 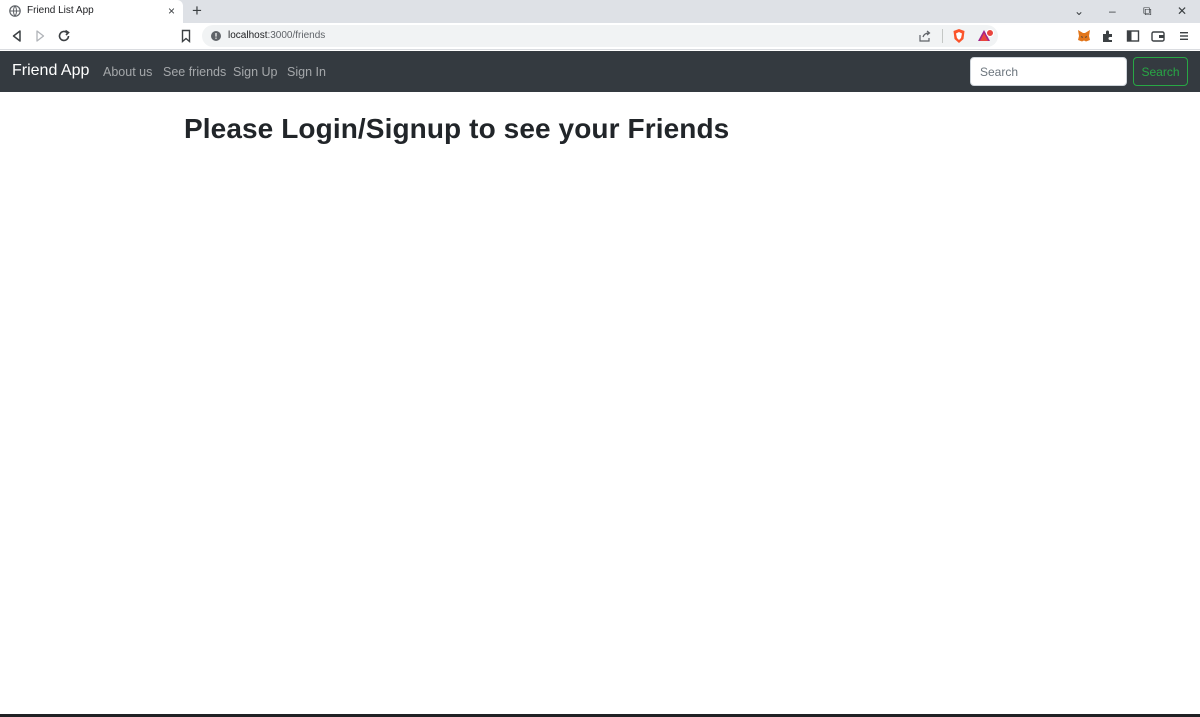 What do you see at coordinates (600, 11) in the screenshot?
I see `browser-tabstrip: Friend List App × + ⌄ – ⧉ ✕` at bounding box center [600, 11].